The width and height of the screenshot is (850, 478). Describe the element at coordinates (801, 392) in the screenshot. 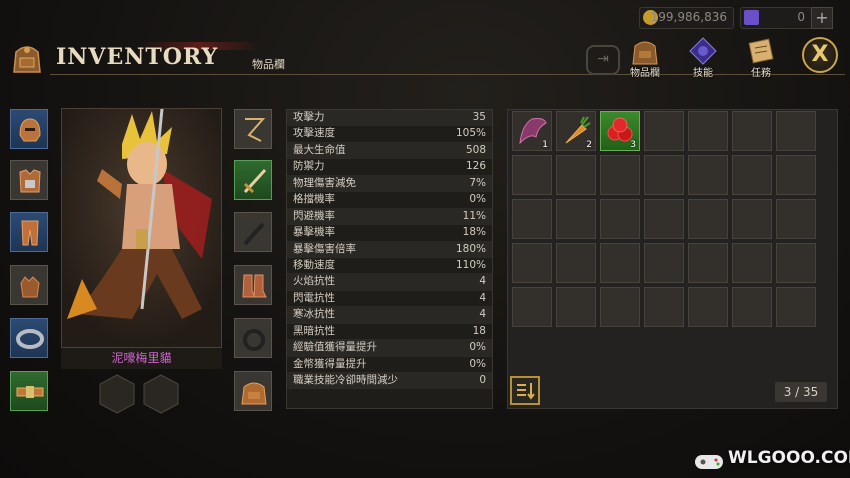

I see `inventory-capacity: 3 / 35` at that location.